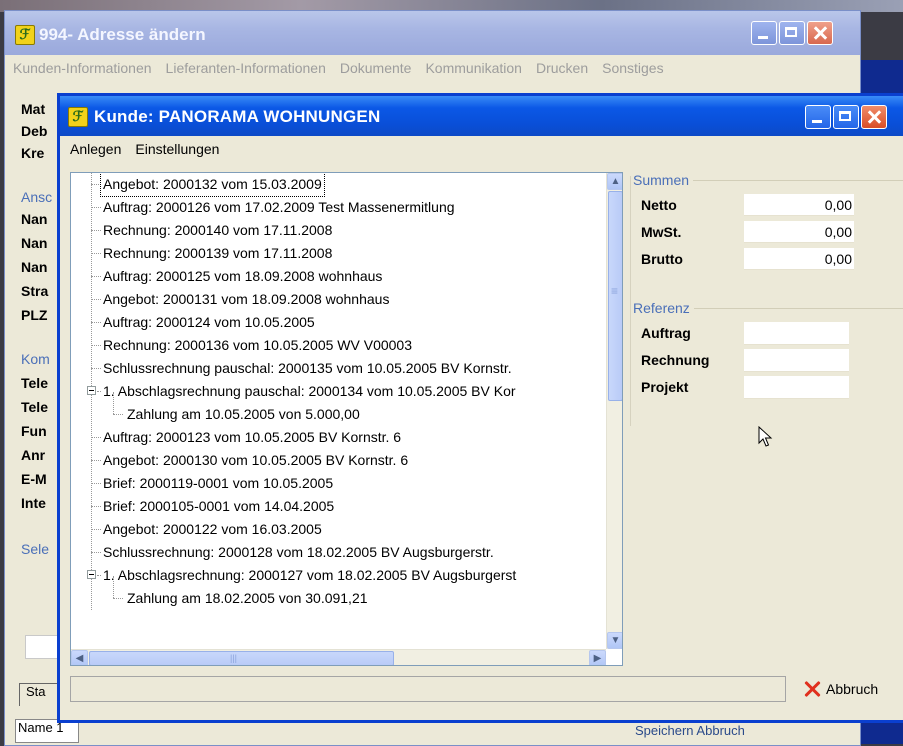 The height and width of the screenshot is (746, 903). What do you see at coordinates (338, 483) in the screenshot?
I see `tree-item: Brief: 2000119-0001 vom 10.05.2005` at bounding box center [338, 483].